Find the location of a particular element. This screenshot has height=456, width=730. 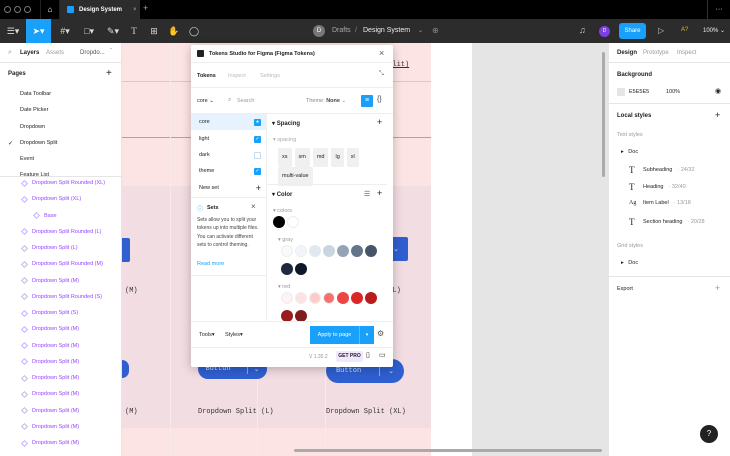

bg-opacity-value: 100% is located at coordinates (673, 92).